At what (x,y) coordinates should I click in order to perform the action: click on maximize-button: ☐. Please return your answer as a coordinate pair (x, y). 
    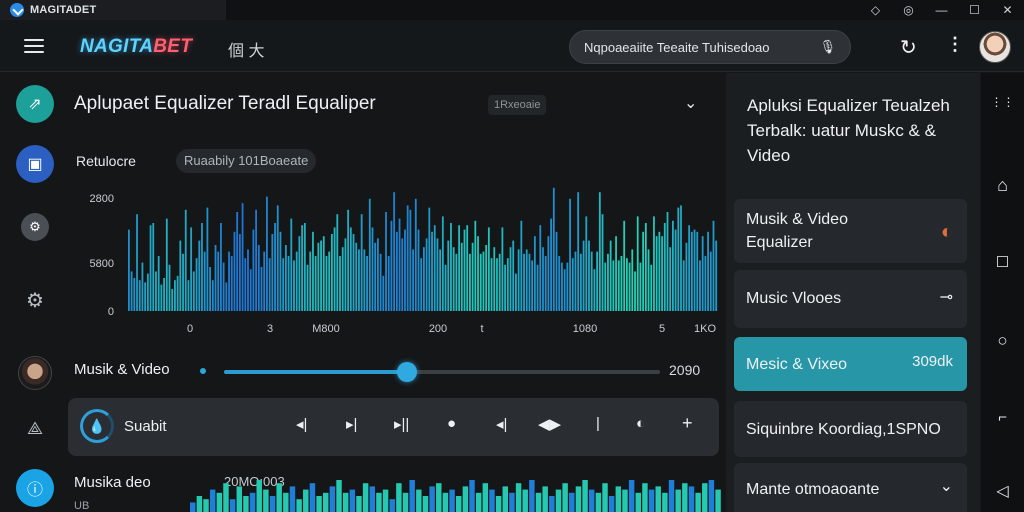
    Looking at the image, I should click on (974, 10).